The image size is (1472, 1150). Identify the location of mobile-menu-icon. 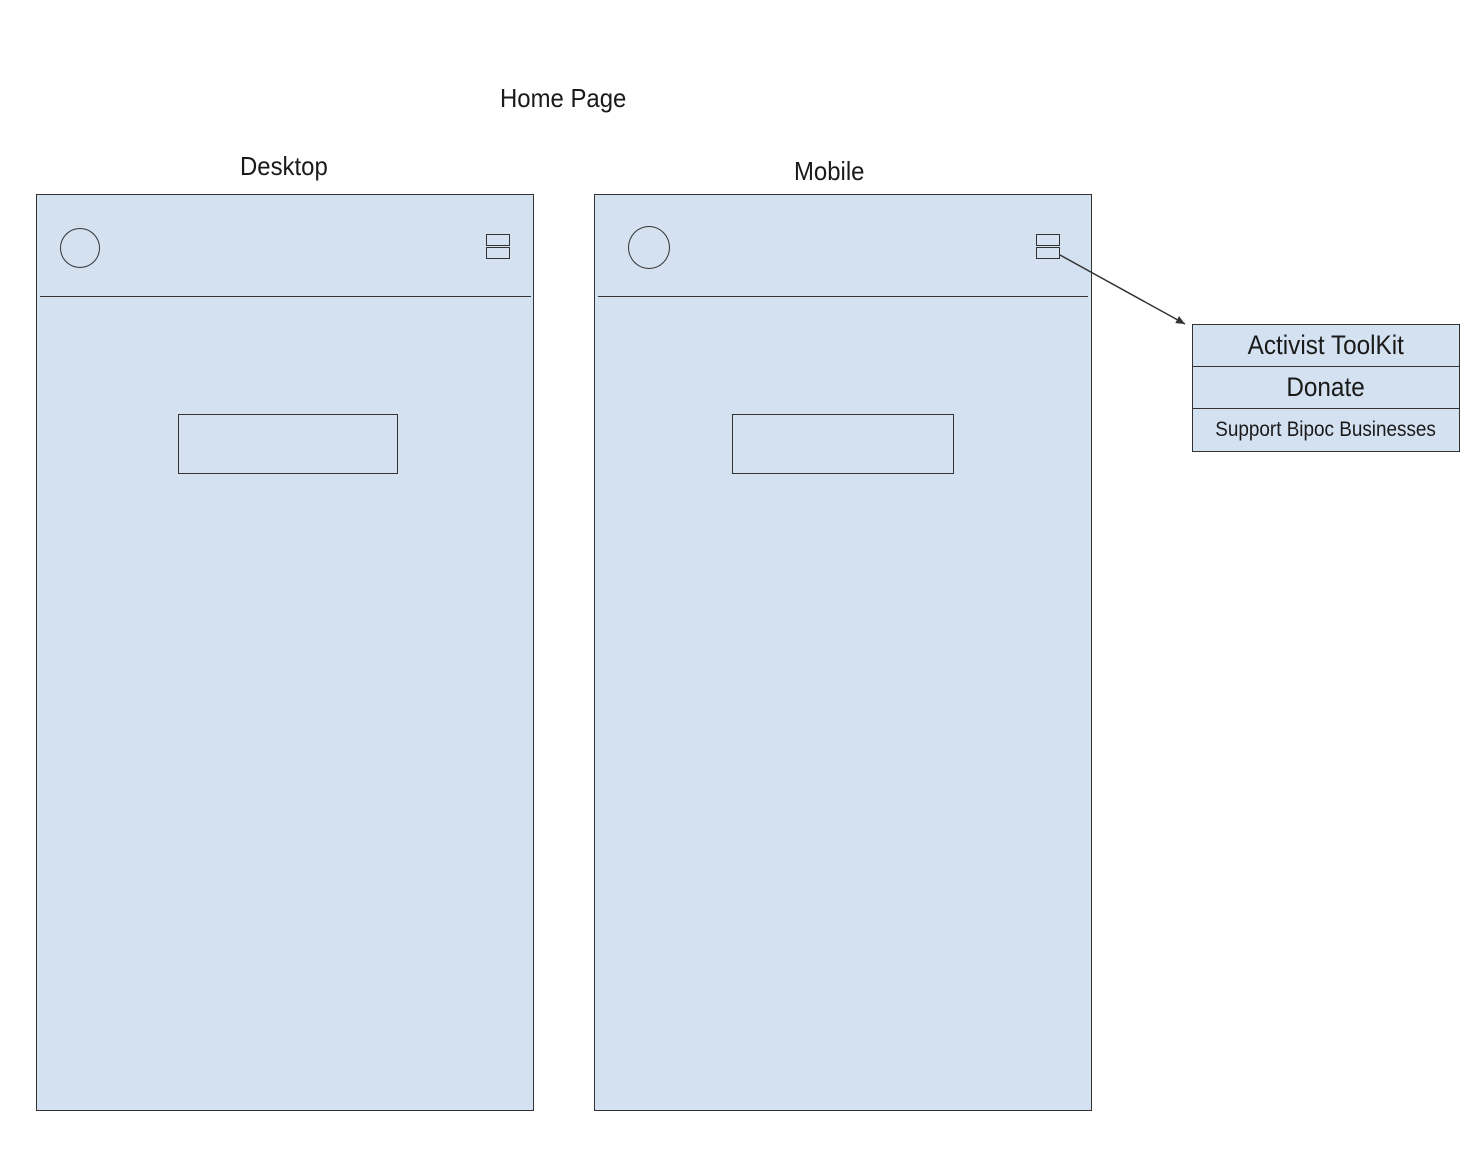
(1048, 247).